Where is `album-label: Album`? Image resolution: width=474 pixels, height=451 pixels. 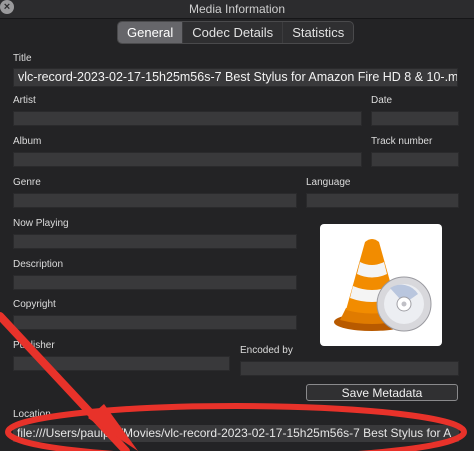 album-label: Album is located at coordinates (27, 141).